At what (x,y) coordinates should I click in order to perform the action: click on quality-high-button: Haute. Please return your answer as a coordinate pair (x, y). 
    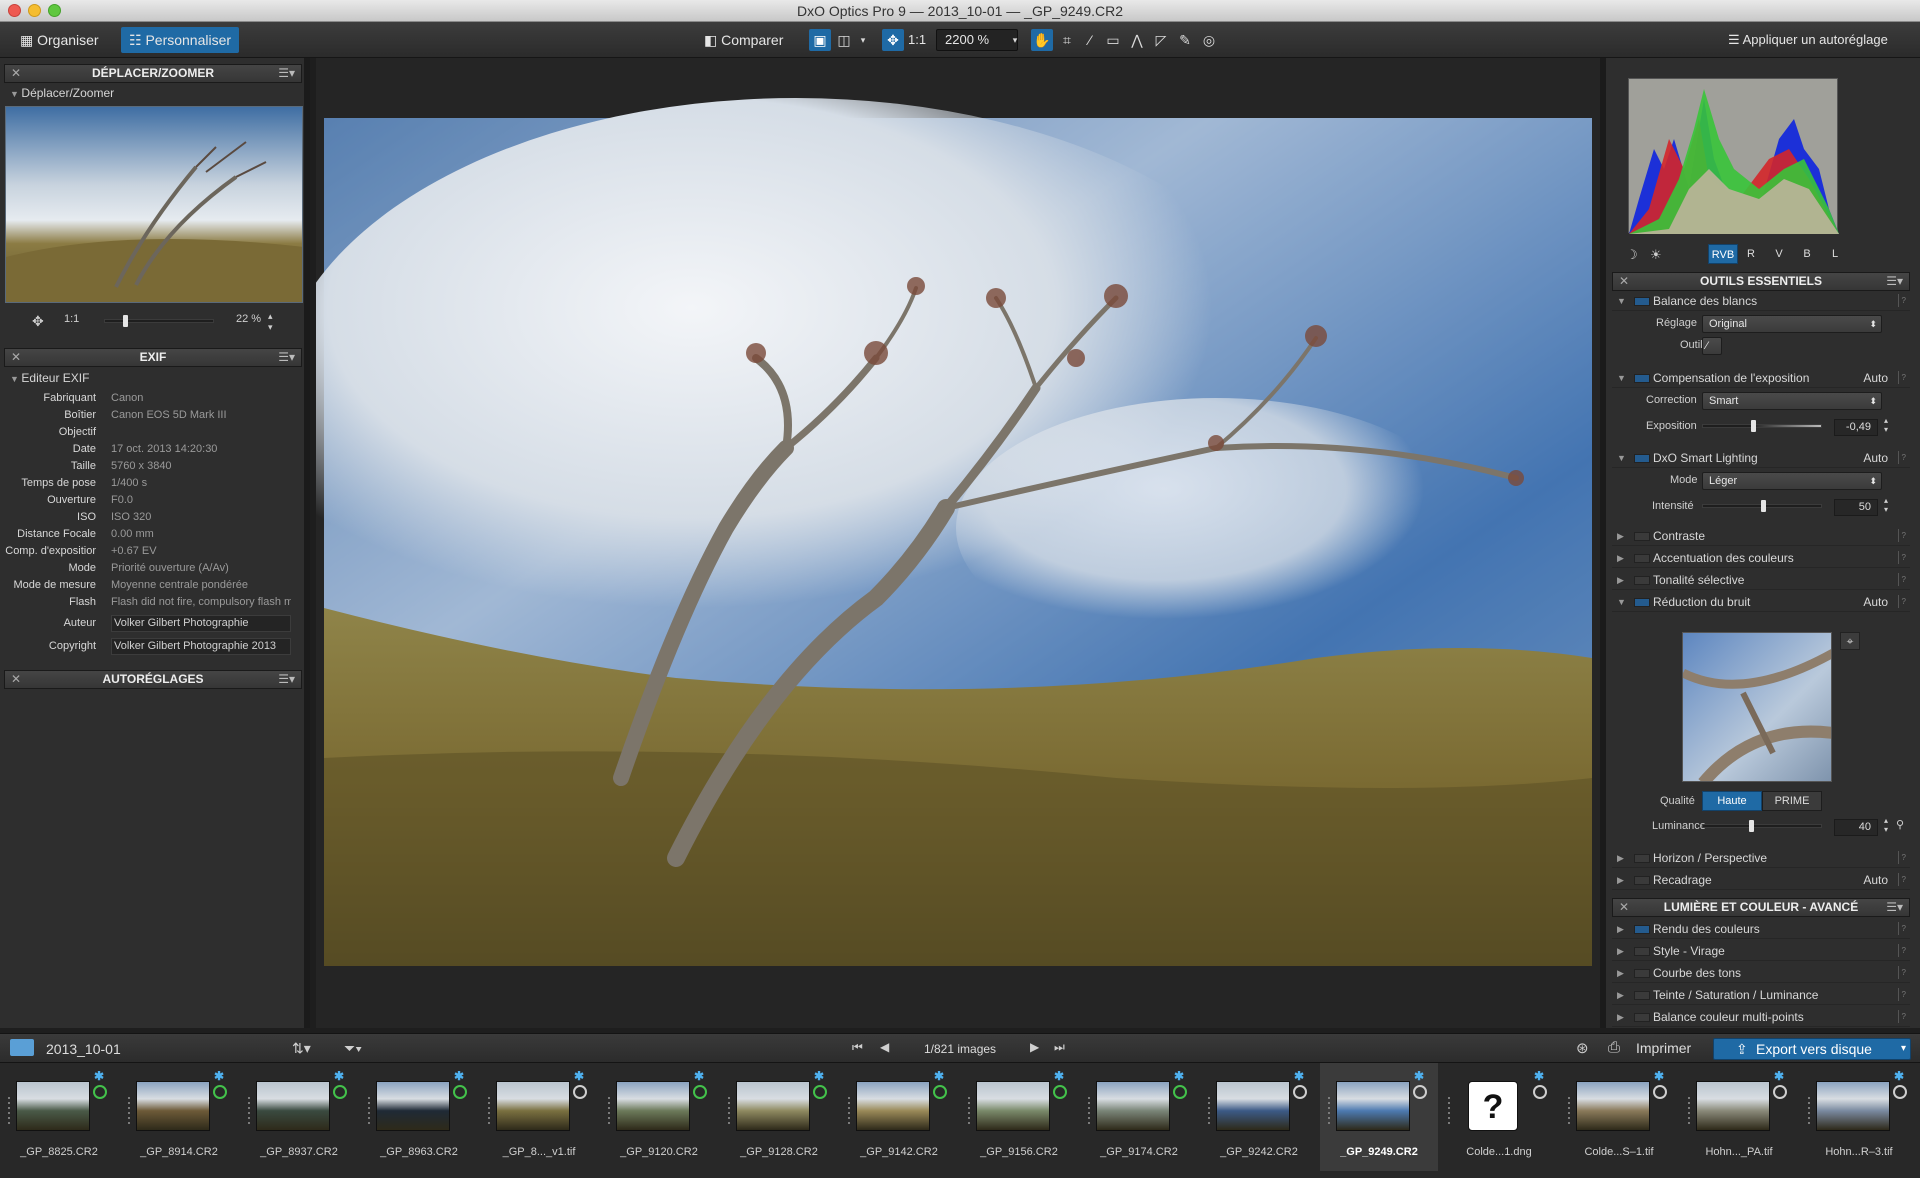
    Looking at the image, I should click on (1732, 801).